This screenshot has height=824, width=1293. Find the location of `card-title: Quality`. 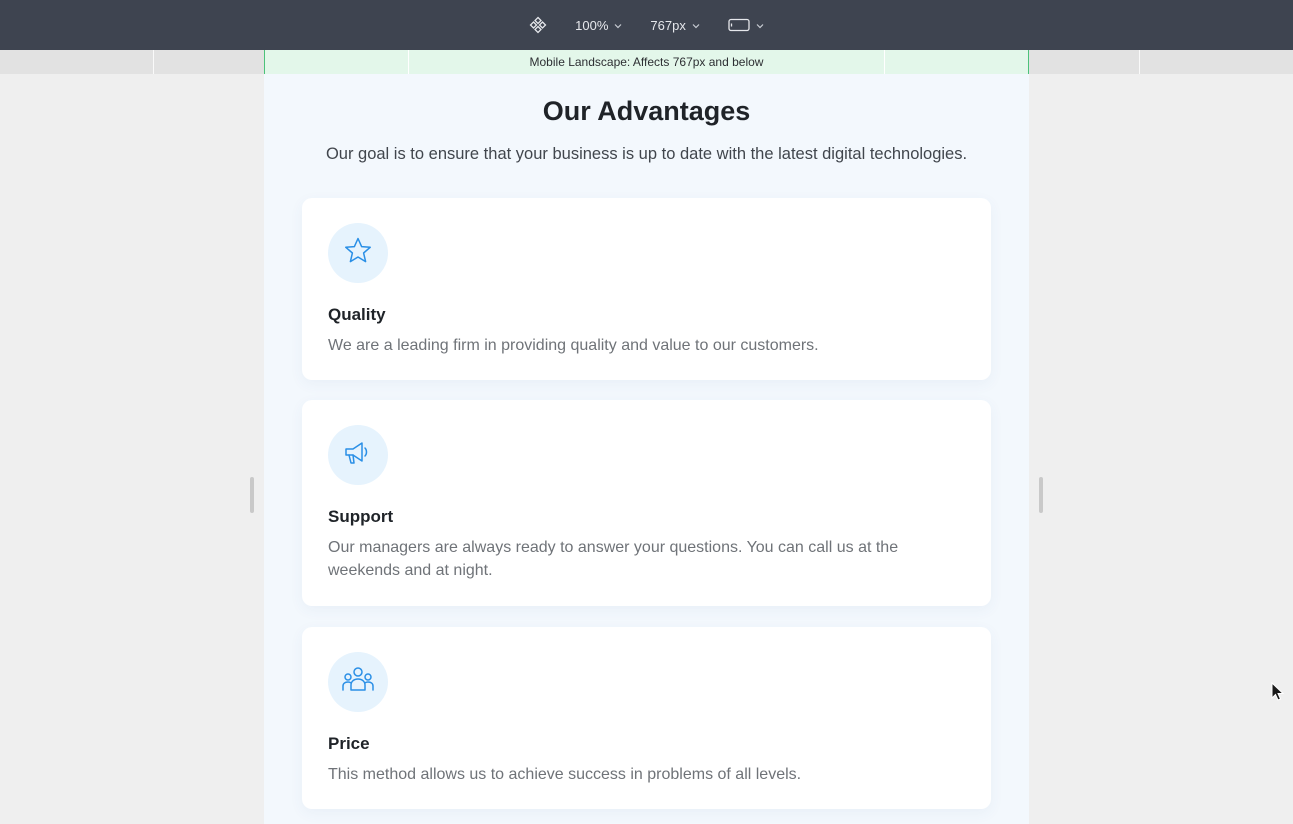

card-title: Quality is located at coordinates (357, 314).